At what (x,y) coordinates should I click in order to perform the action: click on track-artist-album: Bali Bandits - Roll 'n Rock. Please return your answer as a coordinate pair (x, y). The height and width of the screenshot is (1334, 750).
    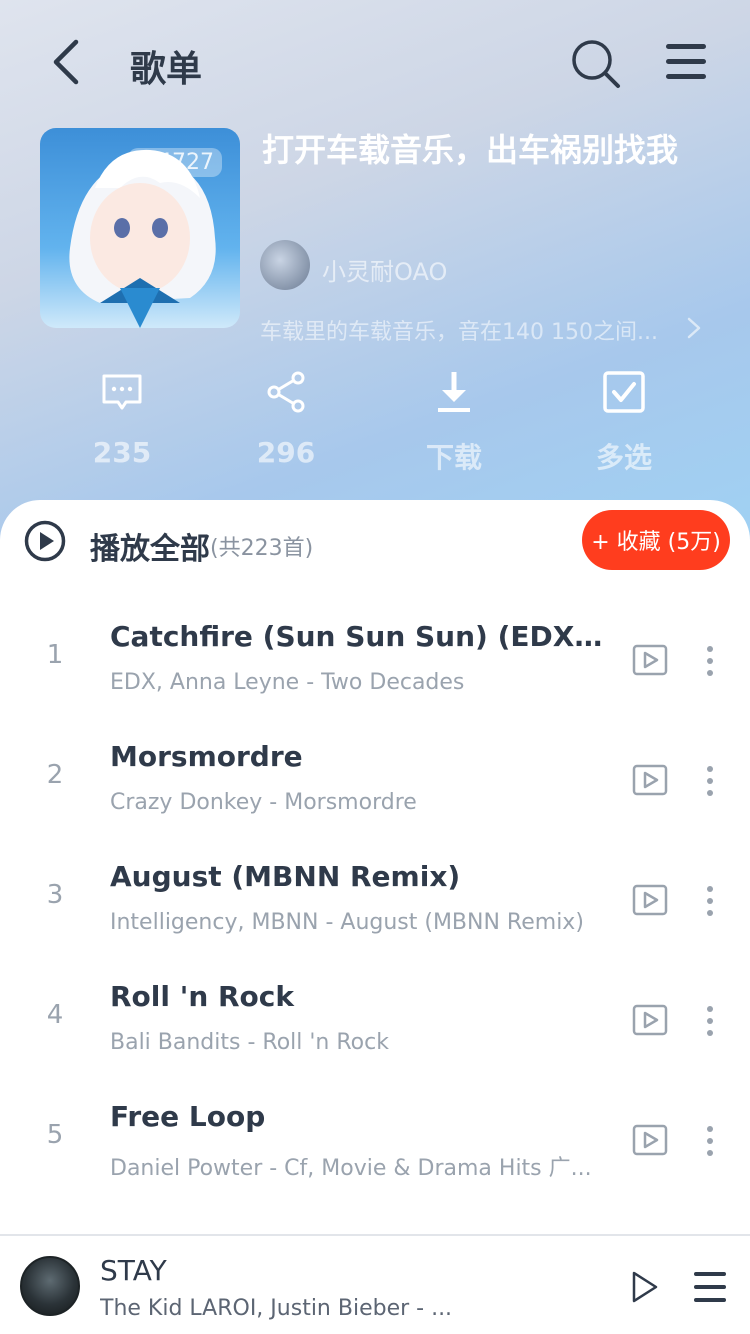
    Looking at the image, I should click on (249, 1042).